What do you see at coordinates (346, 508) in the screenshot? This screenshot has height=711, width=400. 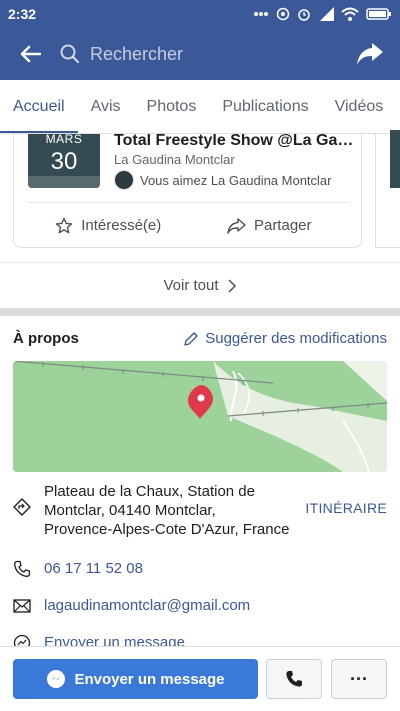 I see `directions-button: ITINÉRAIRE` at bounding box center [346, 508].